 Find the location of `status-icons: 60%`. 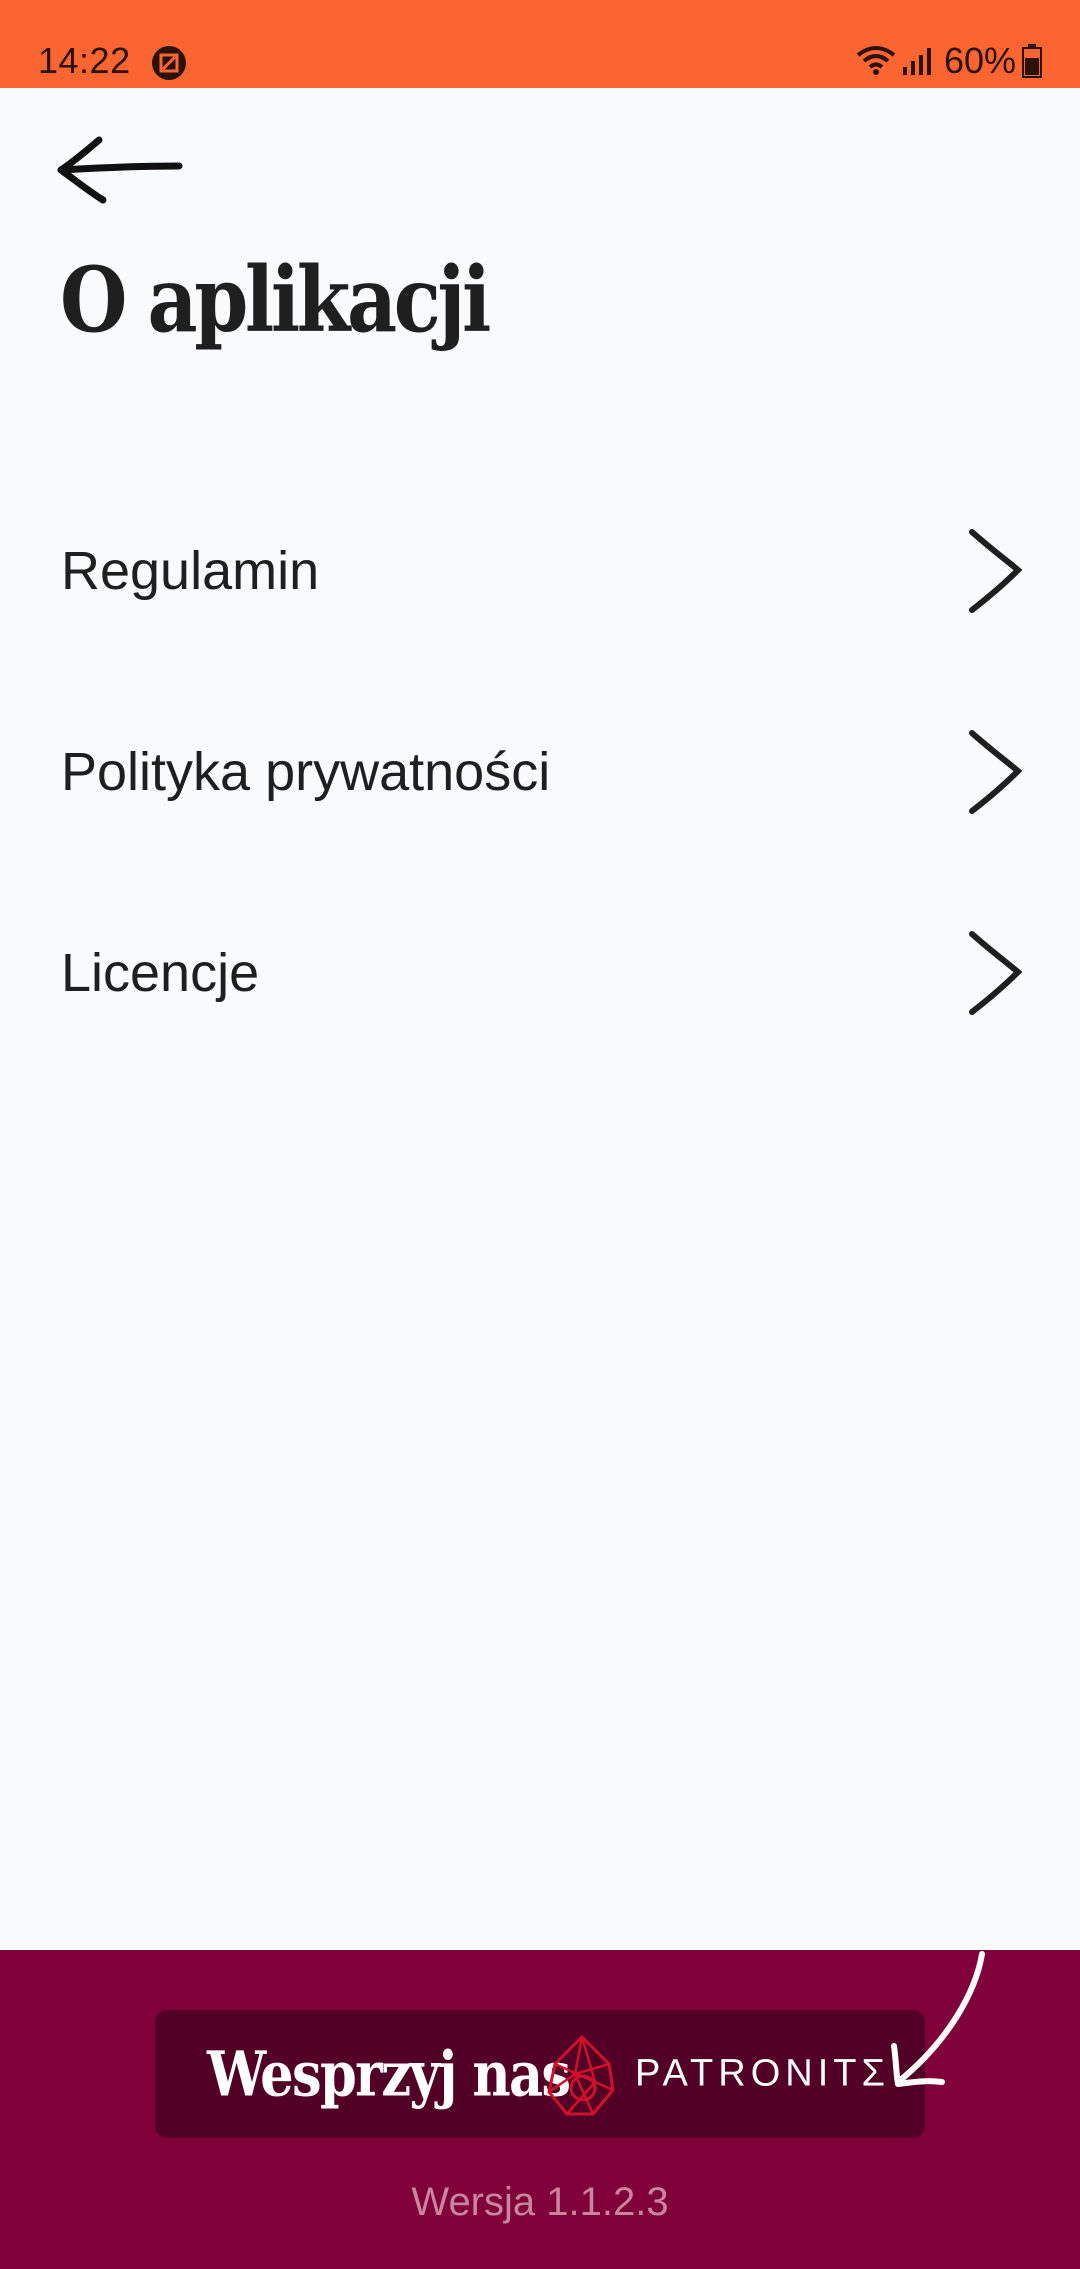

status-icons: 60% is located at coordinates (949, 61).